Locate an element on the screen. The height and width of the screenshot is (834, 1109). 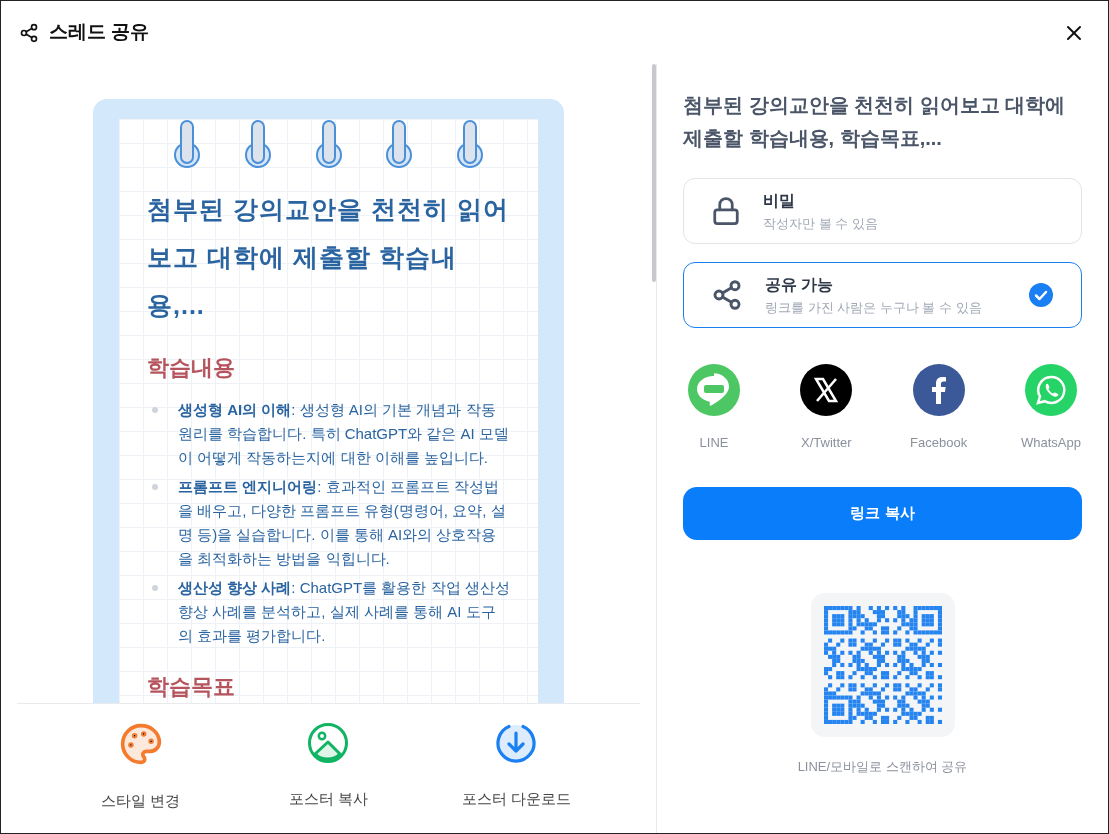
bullet-text: 생산성 향상 사례: ChatGPT를 활용한 작업 생산성 향상 사례를 분석하고, 실제 사례를 통해 AI 도구의 효과를 평가합니다. is located at coordinates (344, 612).